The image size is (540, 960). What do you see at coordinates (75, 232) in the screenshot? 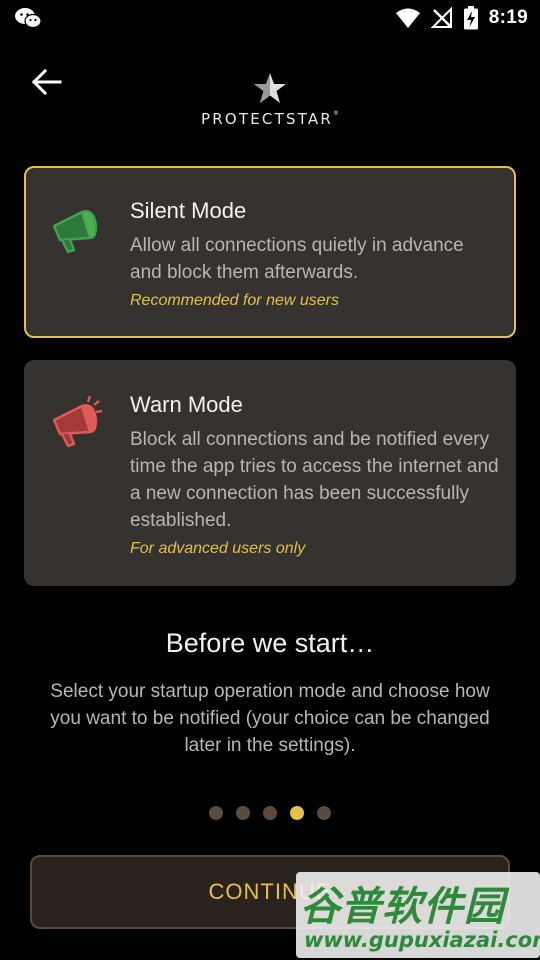
I see `megaphone-icon` at bounding box center [75, 232].